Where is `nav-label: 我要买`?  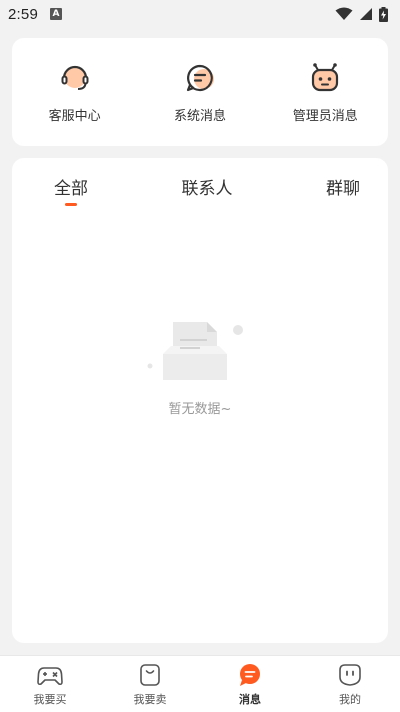
nav-label: 我要买 is located at coordinates (50, 699).